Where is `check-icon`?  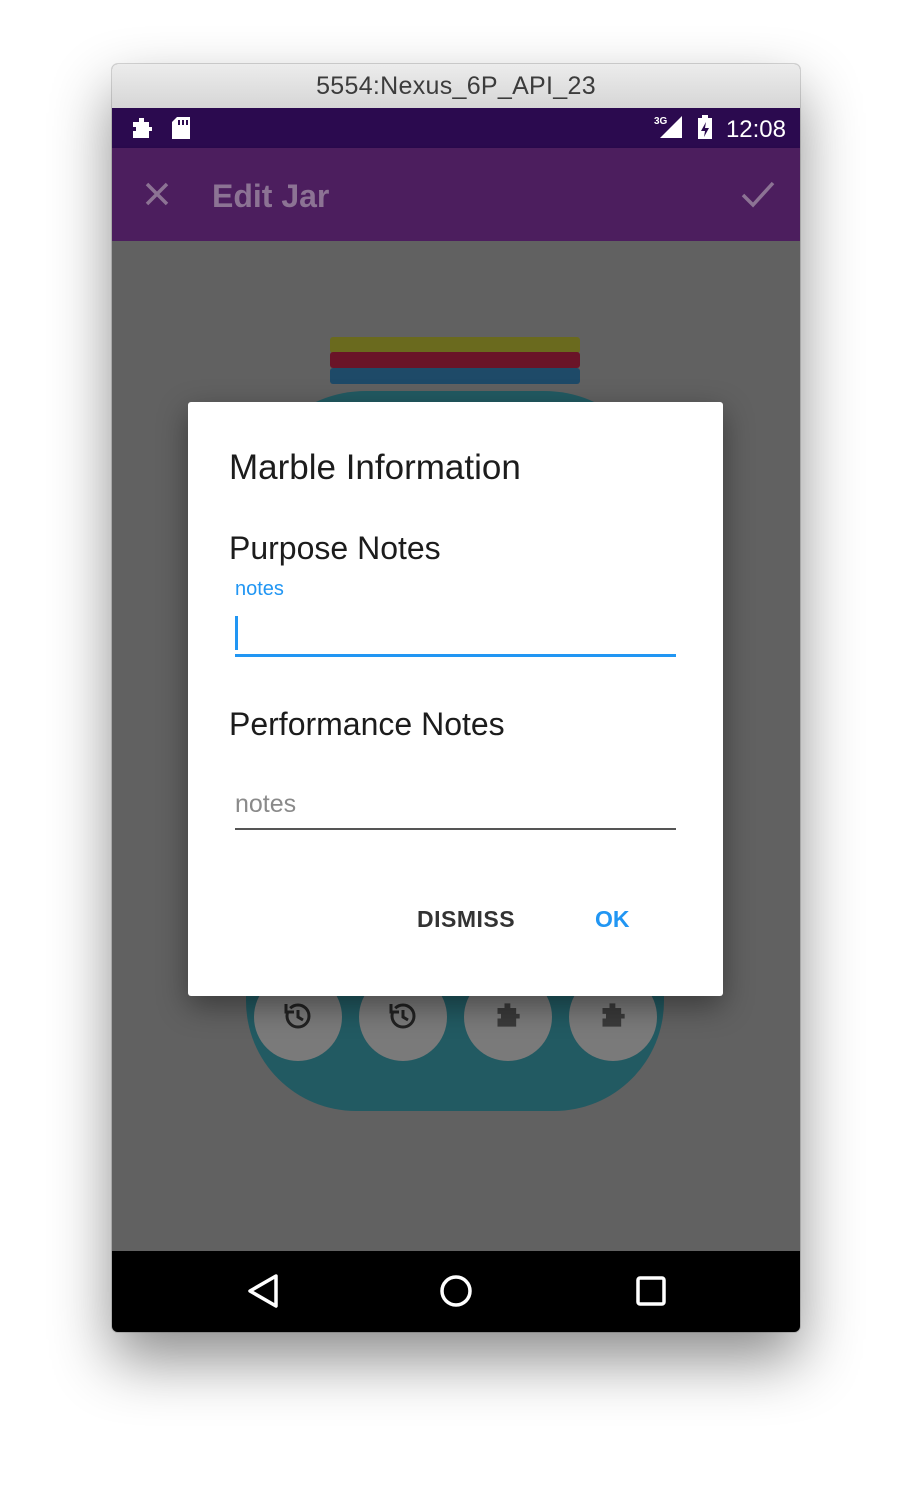
check-icon is located at coordinates (758, 196).